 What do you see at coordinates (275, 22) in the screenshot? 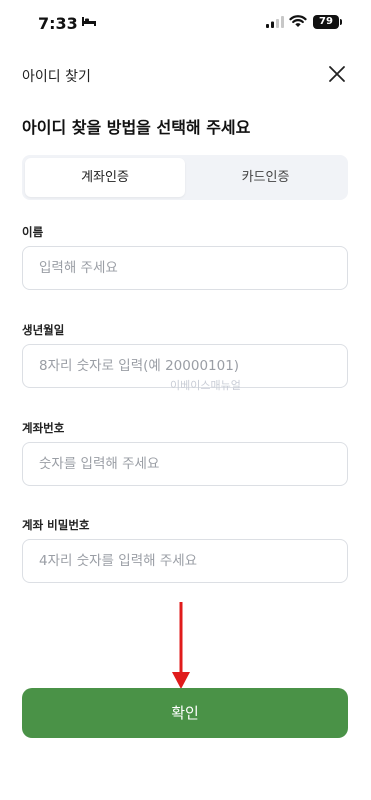
I see `cellular-signal-icon` at bounding box center [275, 22].